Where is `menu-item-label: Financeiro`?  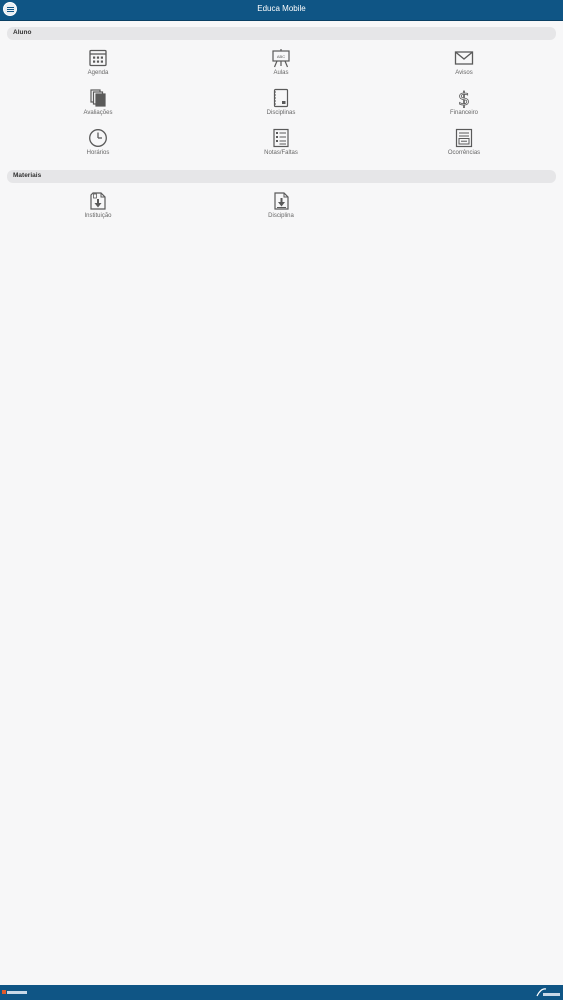
menu-item-label: Financeiro is located at coordinates (463, 113).